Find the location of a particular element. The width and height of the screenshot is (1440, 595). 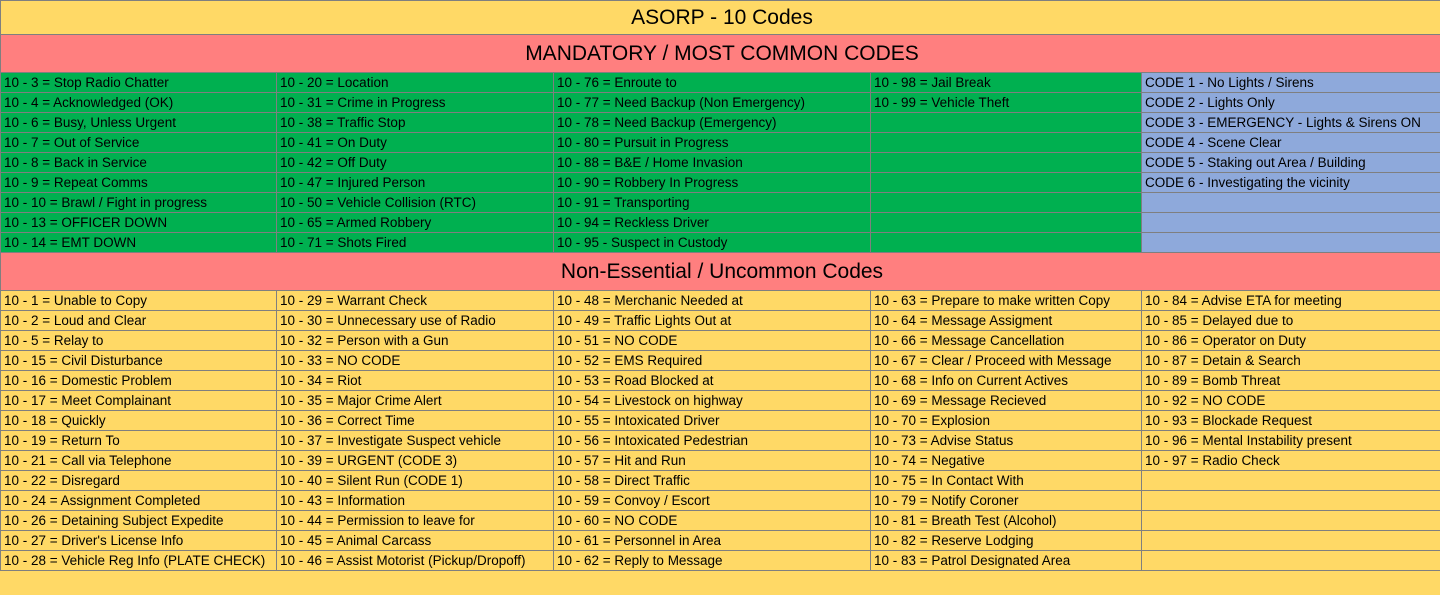

uncommon-code-cell: 10 - 57 = Hit and Run is located at coordinates (712, 460).